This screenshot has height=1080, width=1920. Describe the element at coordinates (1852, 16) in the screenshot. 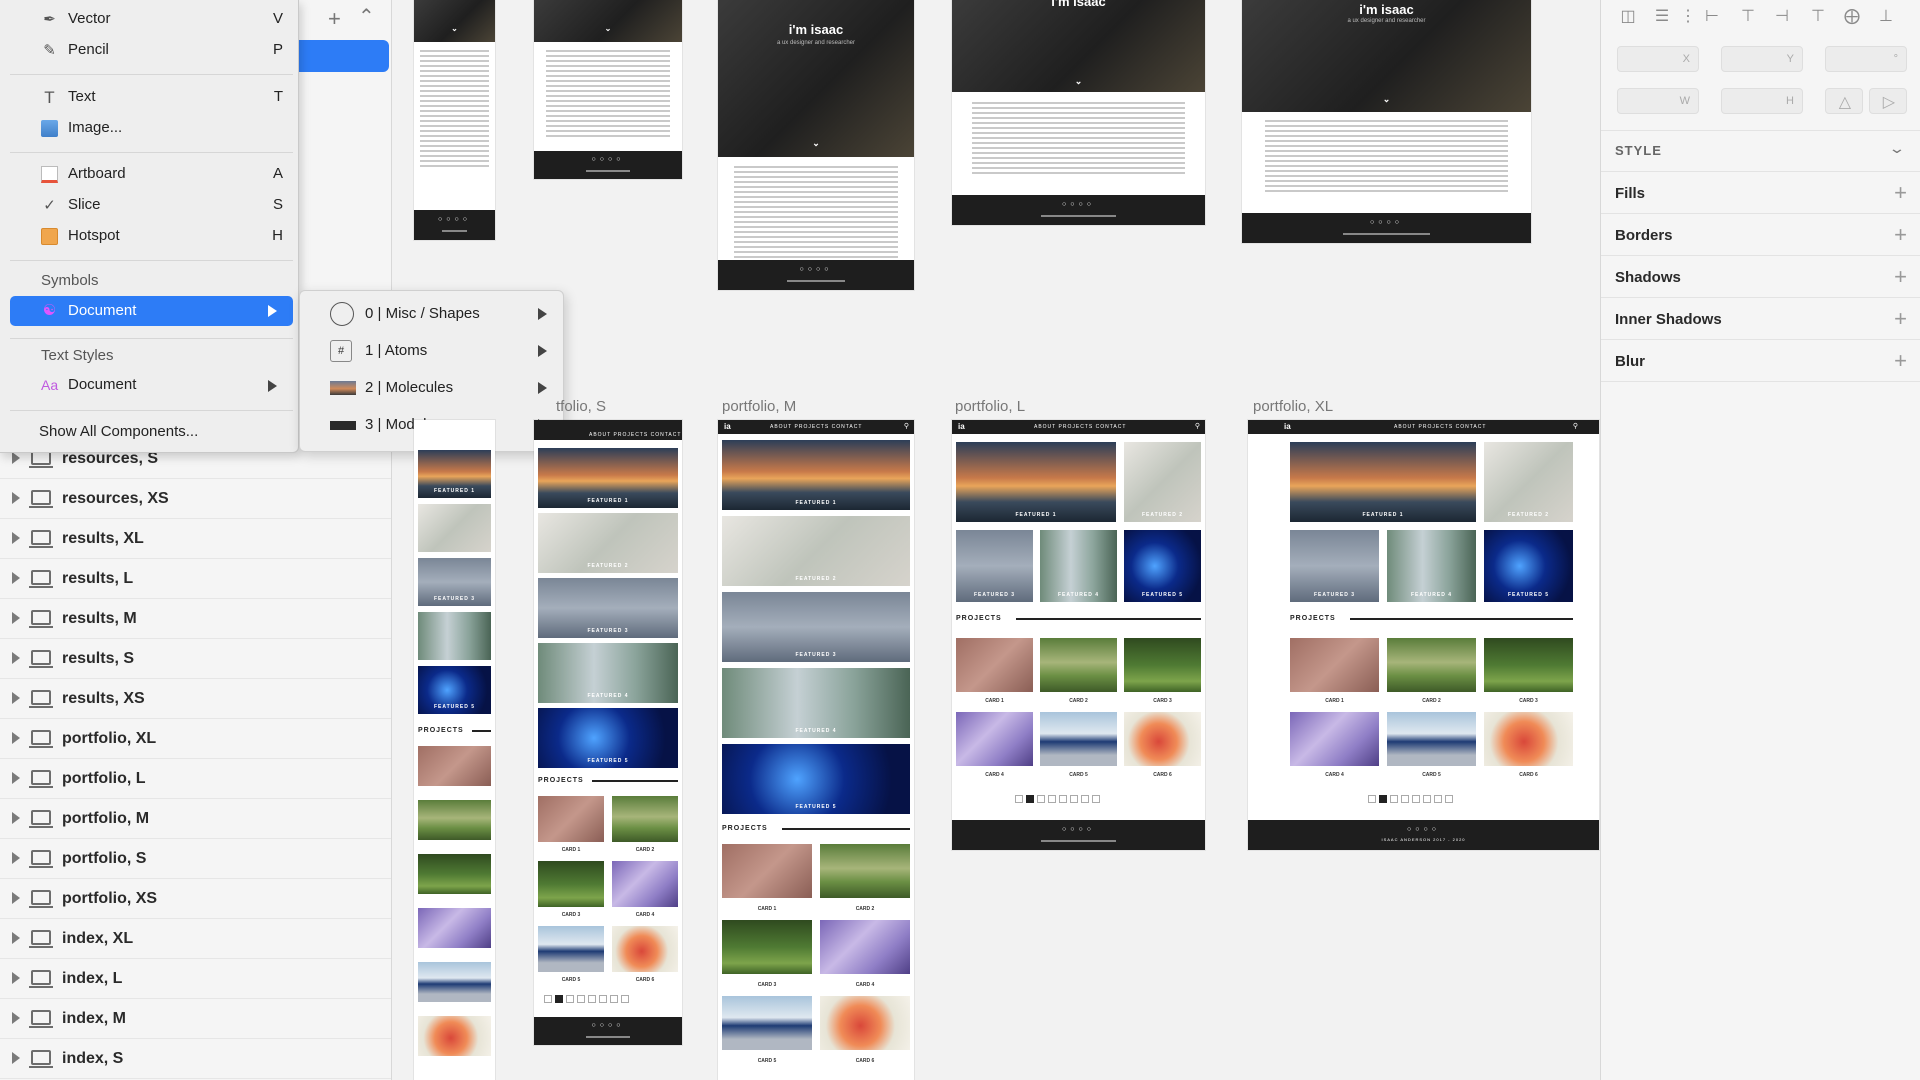

I see `align-middle-icon: ⨁` at that location.